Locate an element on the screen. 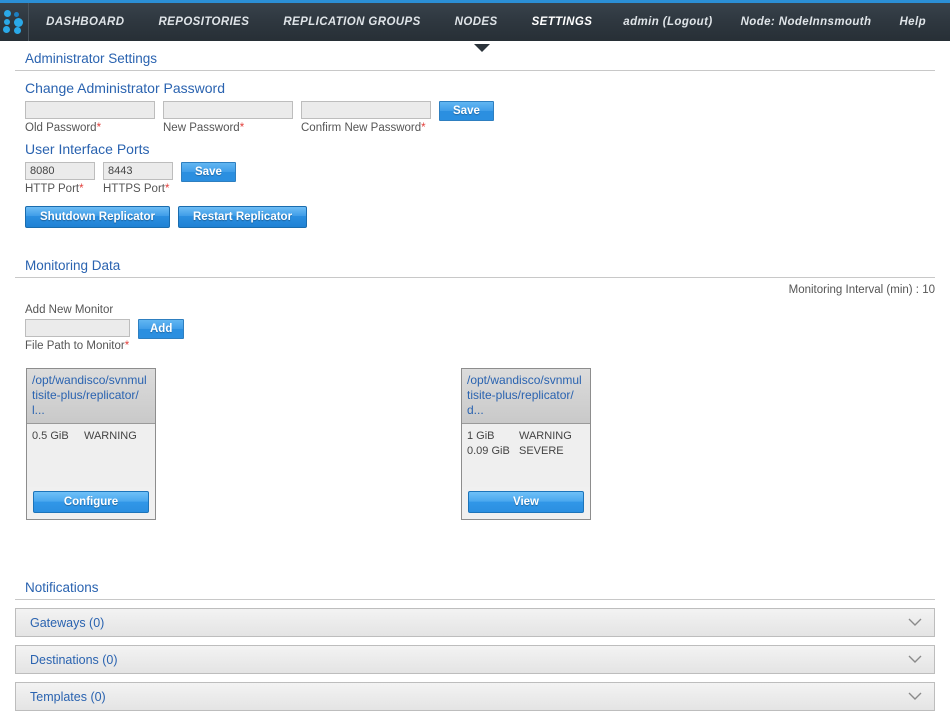 The image size is (950, 718). add-monitor-row: File Path to Monitor* Add is located at coordinates (475, 335).